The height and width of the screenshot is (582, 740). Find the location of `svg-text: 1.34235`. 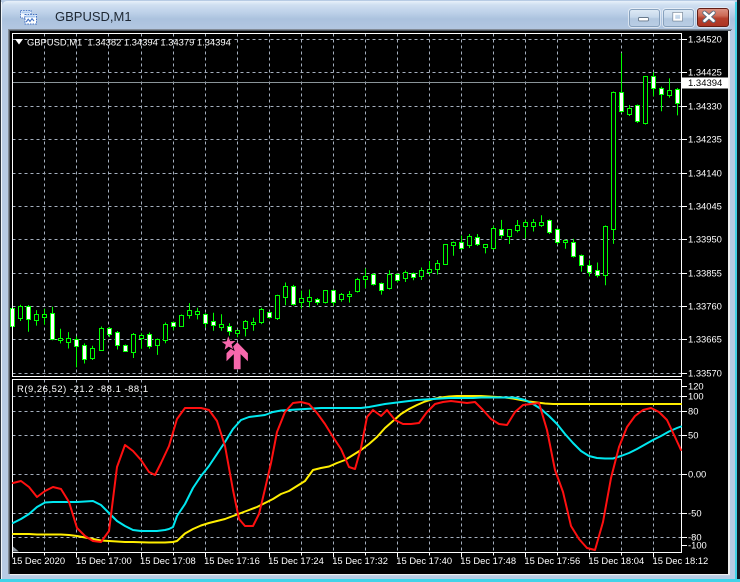

svg-text: 1.34235 is located at coordinates (705, 139).